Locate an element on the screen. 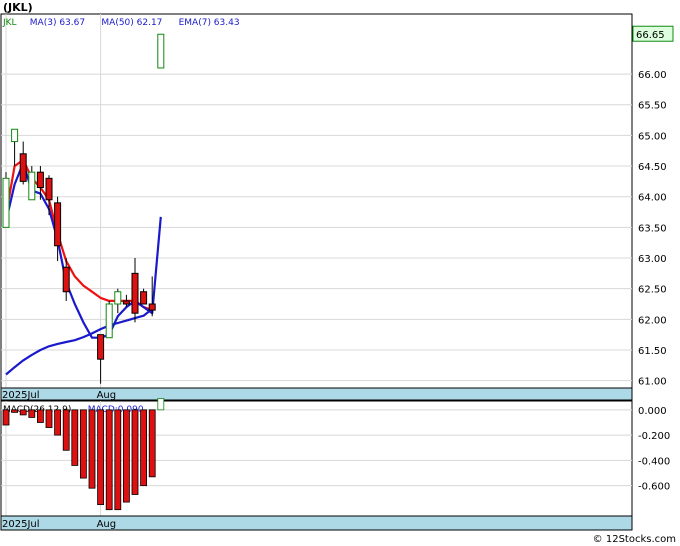 The width and height of the screenshot is (680, 546). price-y-tick-label: 61.00 is located at coordinates (652, 382).